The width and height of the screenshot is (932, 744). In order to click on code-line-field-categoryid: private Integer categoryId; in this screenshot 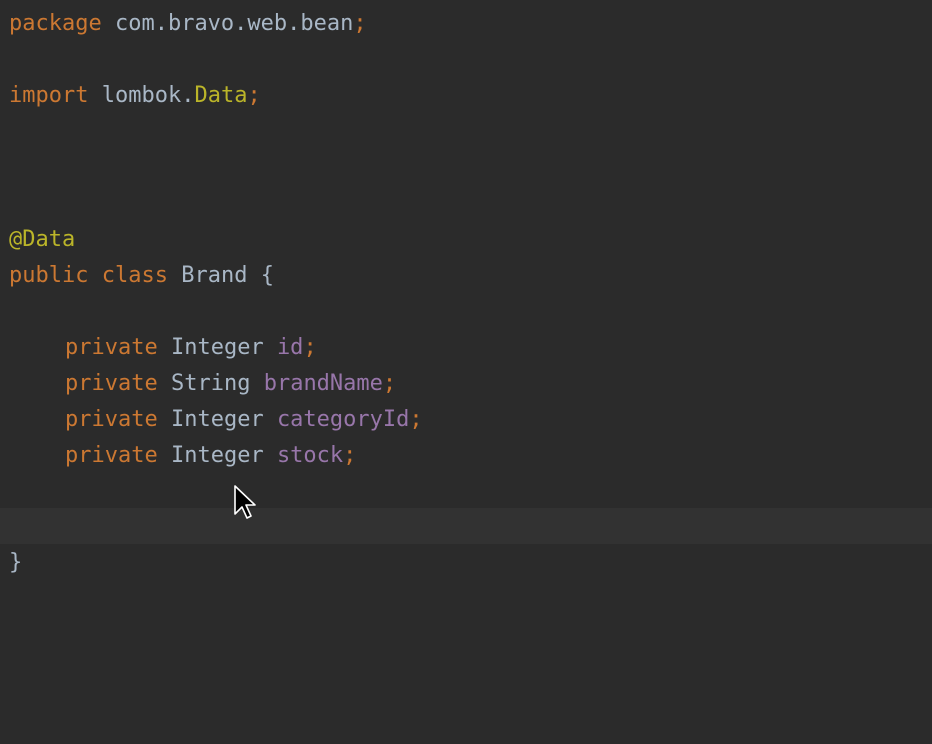, I will do `click(466, 420)`.